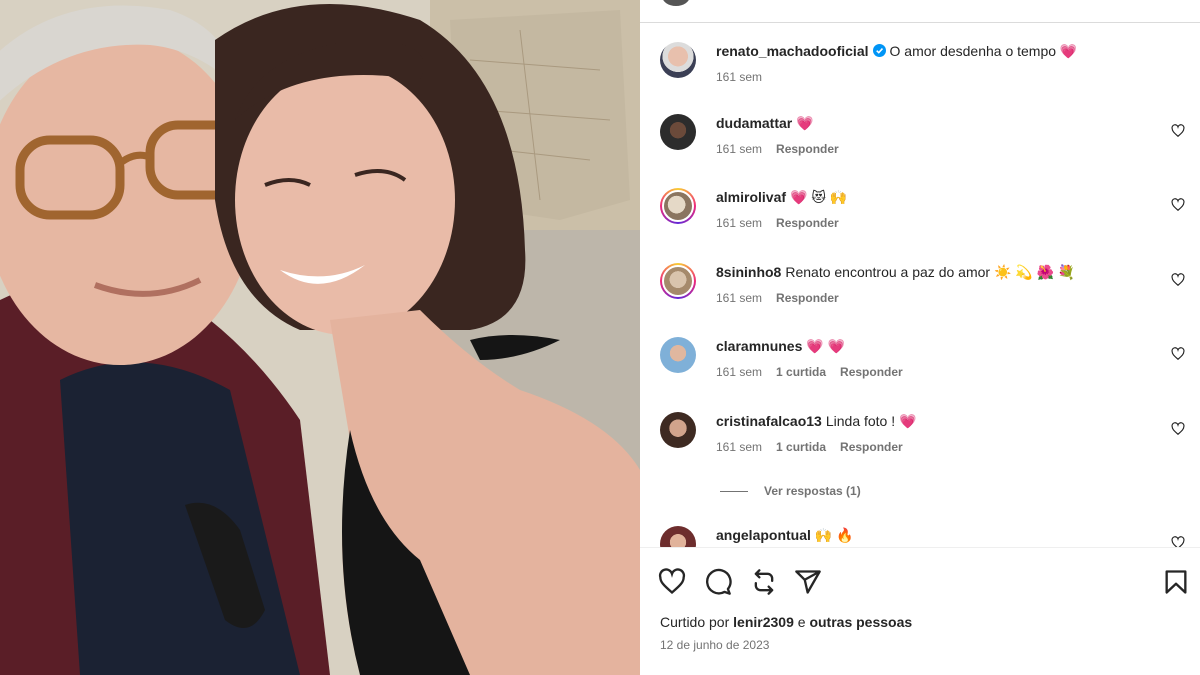 The height and width of the screenshot is (675, 1200). I want to click on verified-badge-icon, so click(879, 50).